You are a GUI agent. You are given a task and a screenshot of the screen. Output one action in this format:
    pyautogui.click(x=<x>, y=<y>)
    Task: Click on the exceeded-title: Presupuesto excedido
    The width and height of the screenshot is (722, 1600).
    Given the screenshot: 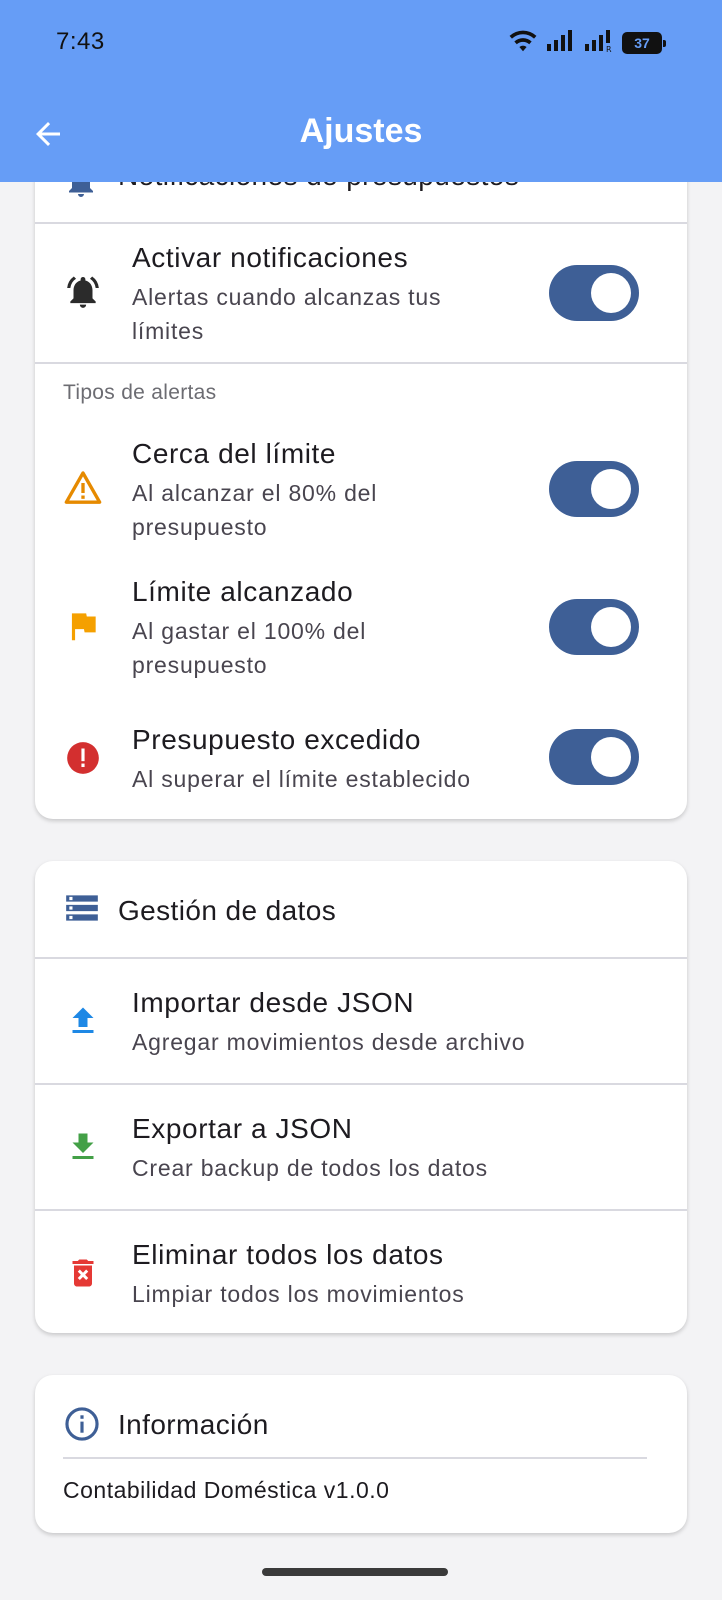 What is the action you would take?
    pyautogui.click(x=277, y=739)
    